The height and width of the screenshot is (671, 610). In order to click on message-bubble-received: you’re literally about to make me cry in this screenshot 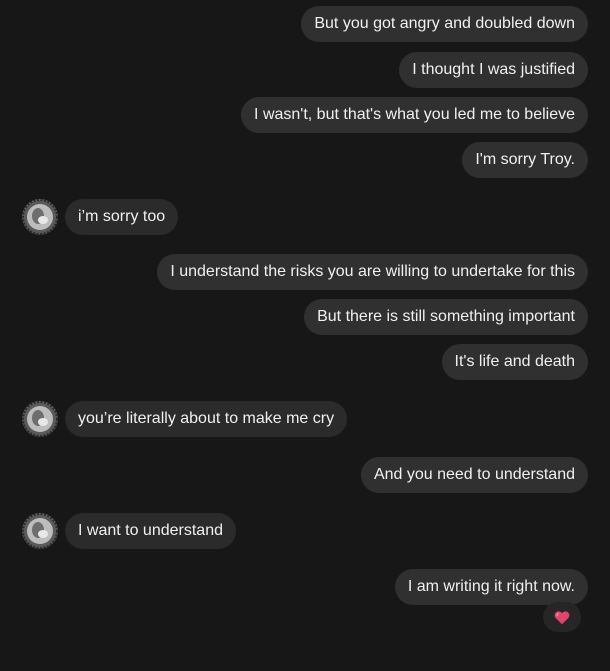, I will do `click(206, 419)`.